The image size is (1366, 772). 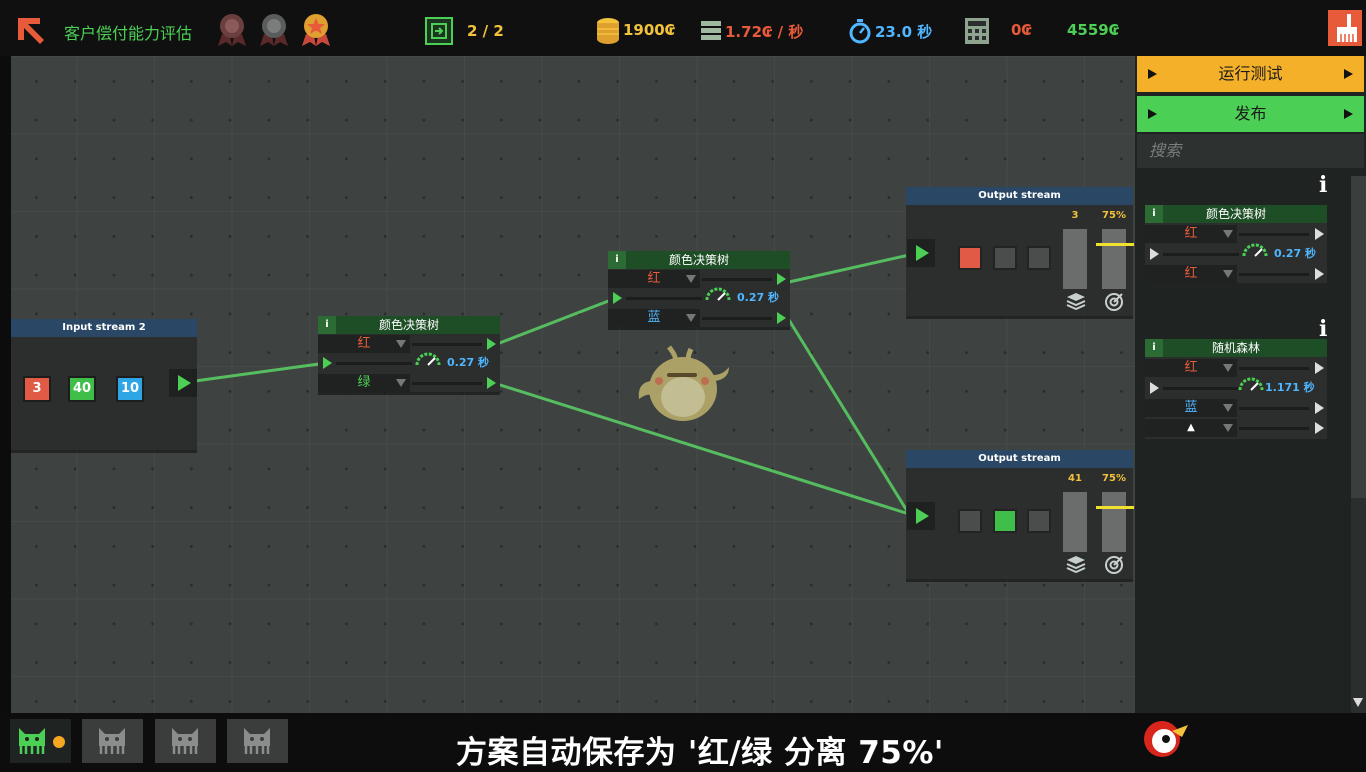 I want to click on sidebar-card2-speed: 1.171 秒, so click(x=1290, y=387).